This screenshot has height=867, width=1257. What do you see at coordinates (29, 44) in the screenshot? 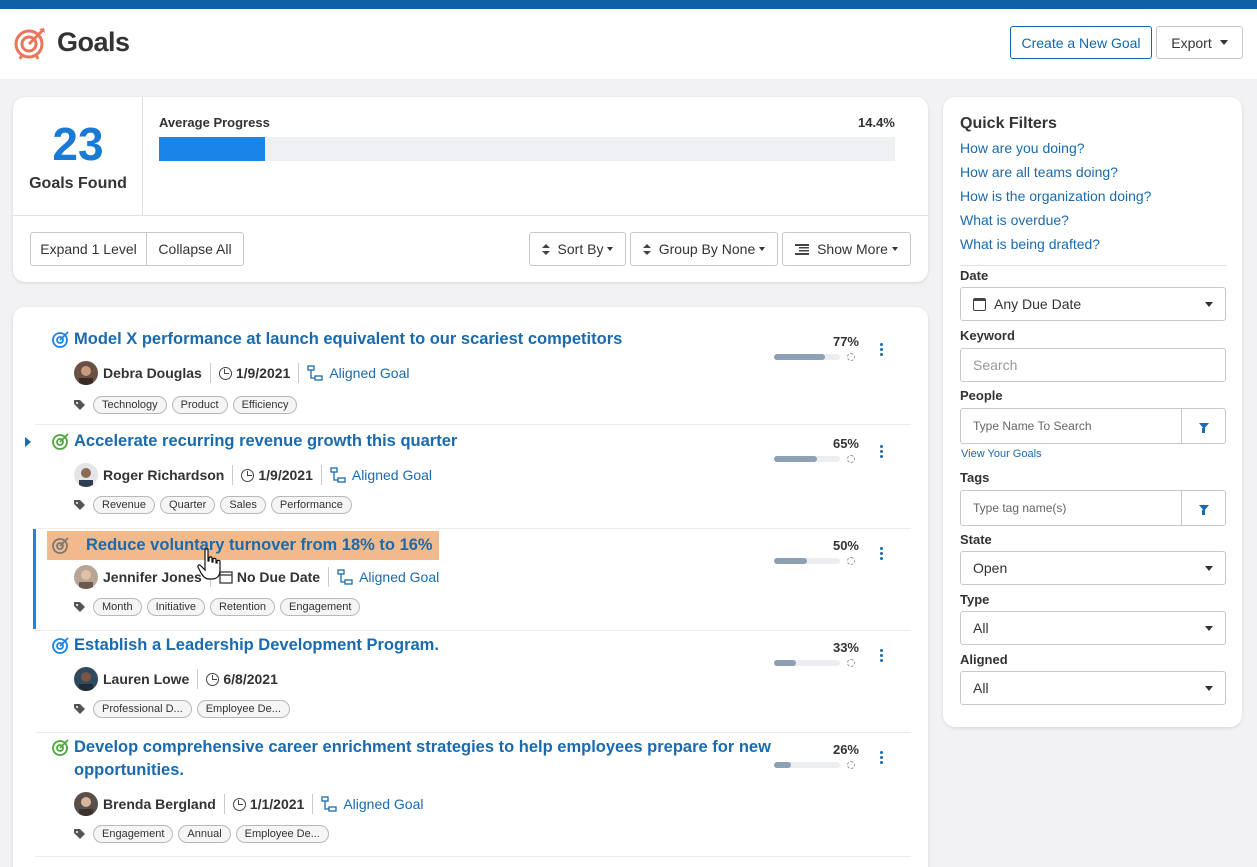
I see `target-arrow-icon` at bounding box center [29, 44].